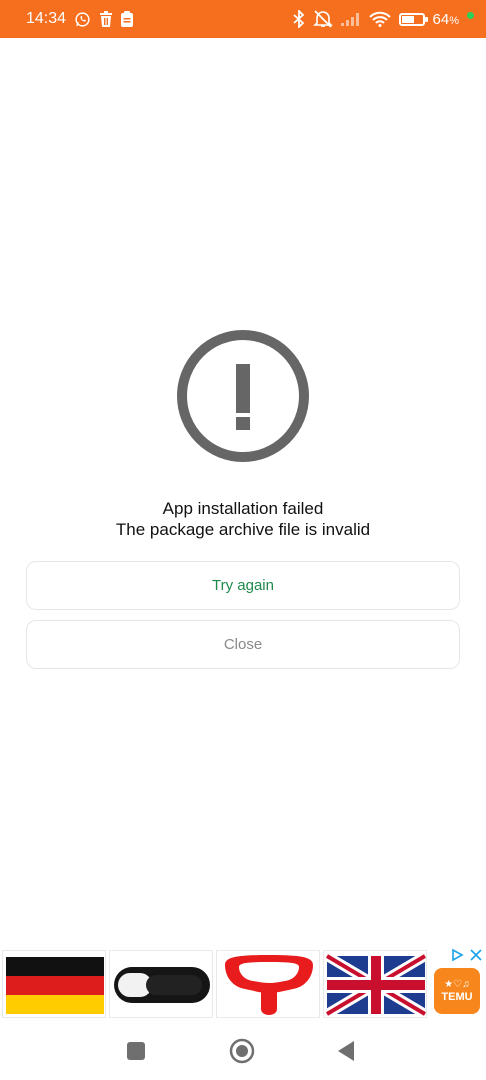 Image resolution: width=486 pixels, height=1080 pixels. I want to click on ad-item-vr-face-cushion, so click(268, 984).